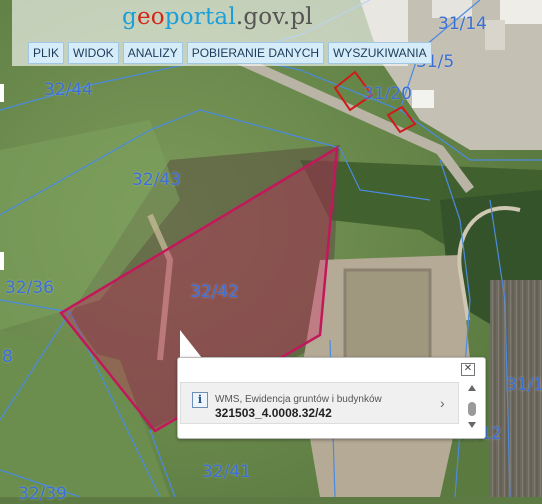  I want to click on info-icon: i, so click(200, 400).